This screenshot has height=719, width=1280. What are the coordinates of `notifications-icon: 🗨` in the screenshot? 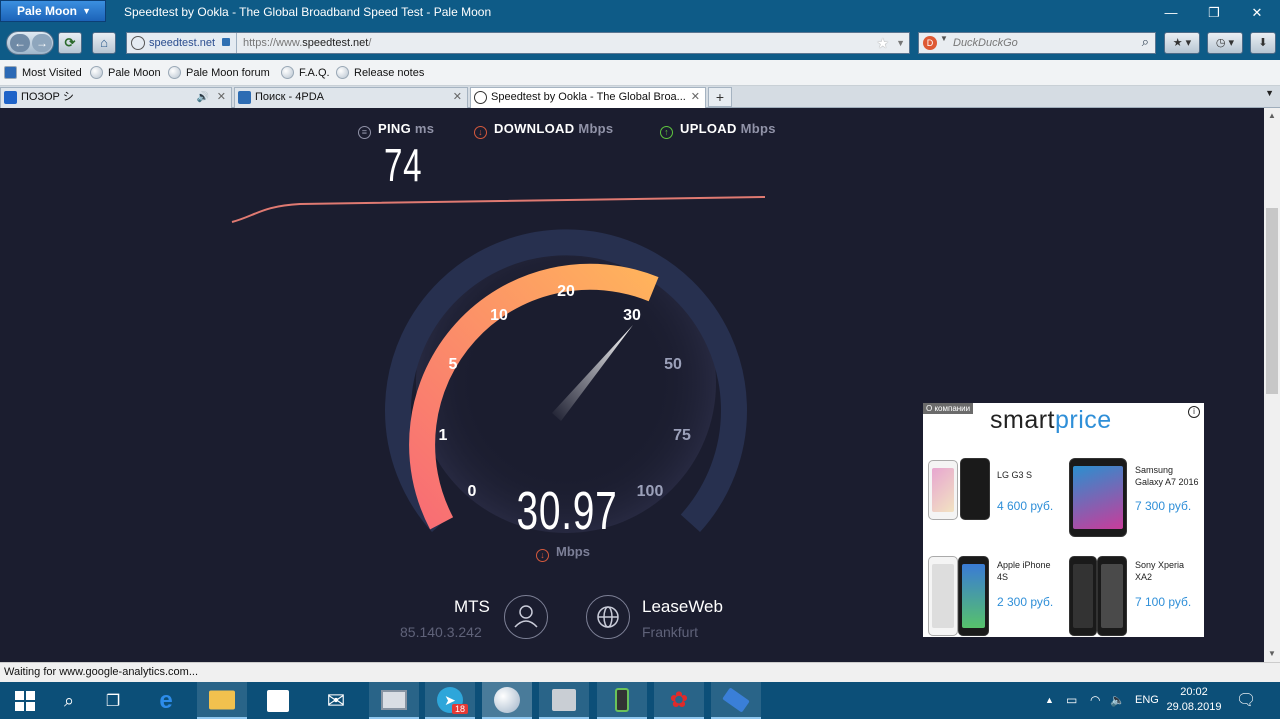 It's located at (1246, 700).